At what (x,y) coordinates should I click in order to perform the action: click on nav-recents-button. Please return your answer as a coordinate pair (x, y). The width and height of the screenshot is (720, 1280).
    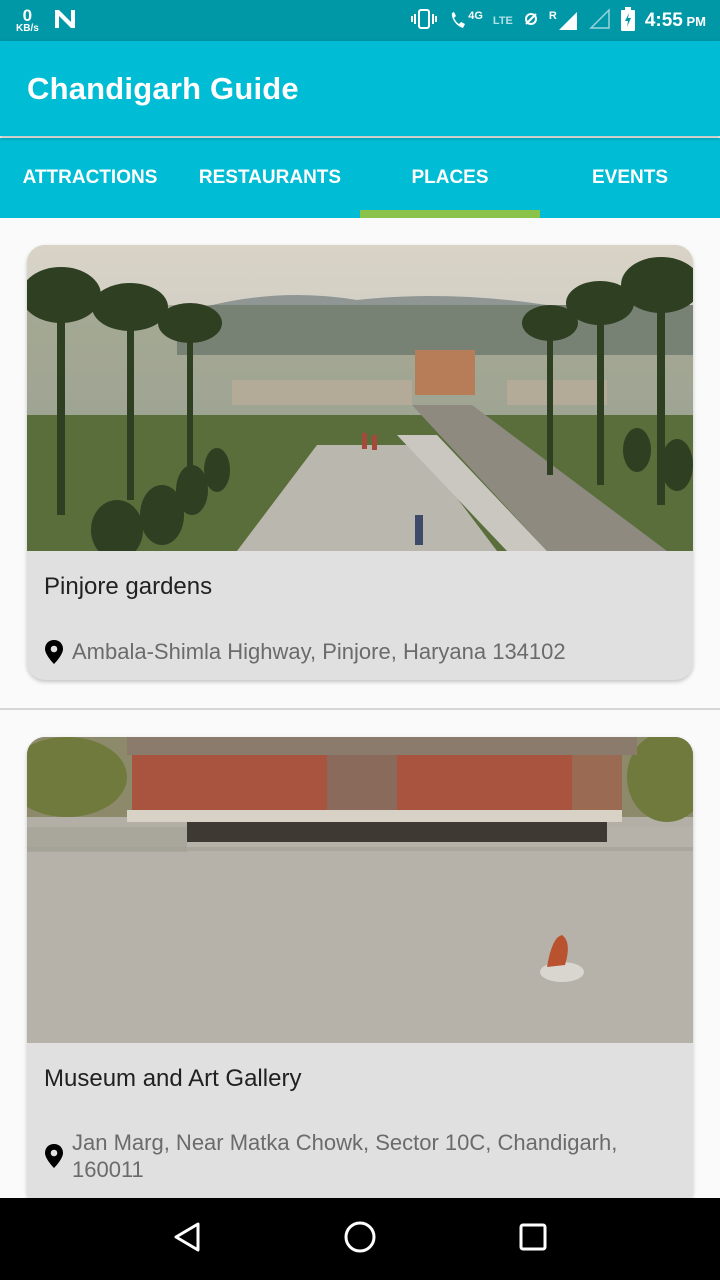
    Looking at the image, I should click on (533, 1239).